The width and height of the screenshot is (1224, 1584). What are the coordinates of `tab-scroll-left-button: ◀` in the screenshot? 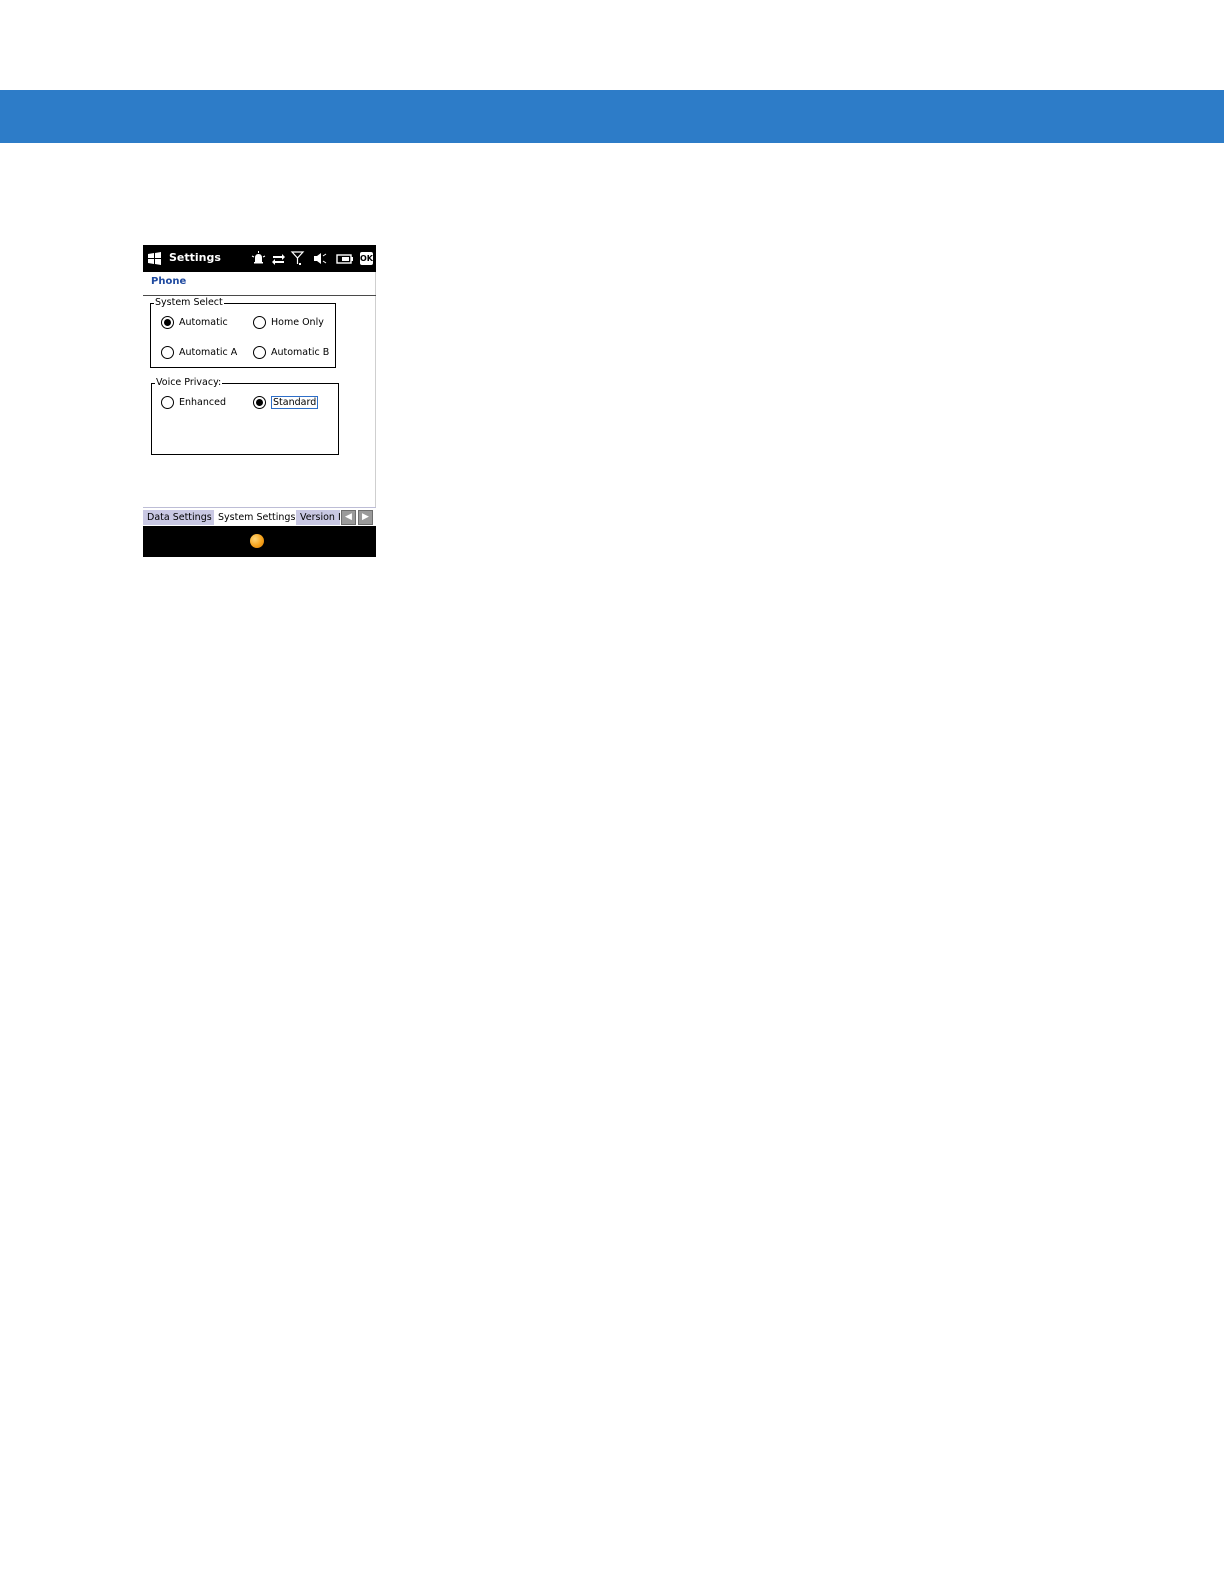 It's located at (348, 517).